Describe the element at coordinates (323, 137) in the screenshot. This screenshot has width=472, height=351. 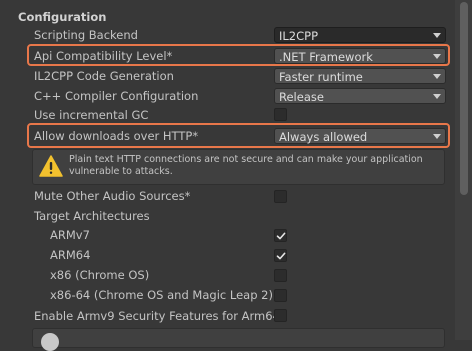
I see `allow-downloads-value: Always allowed` at that location.